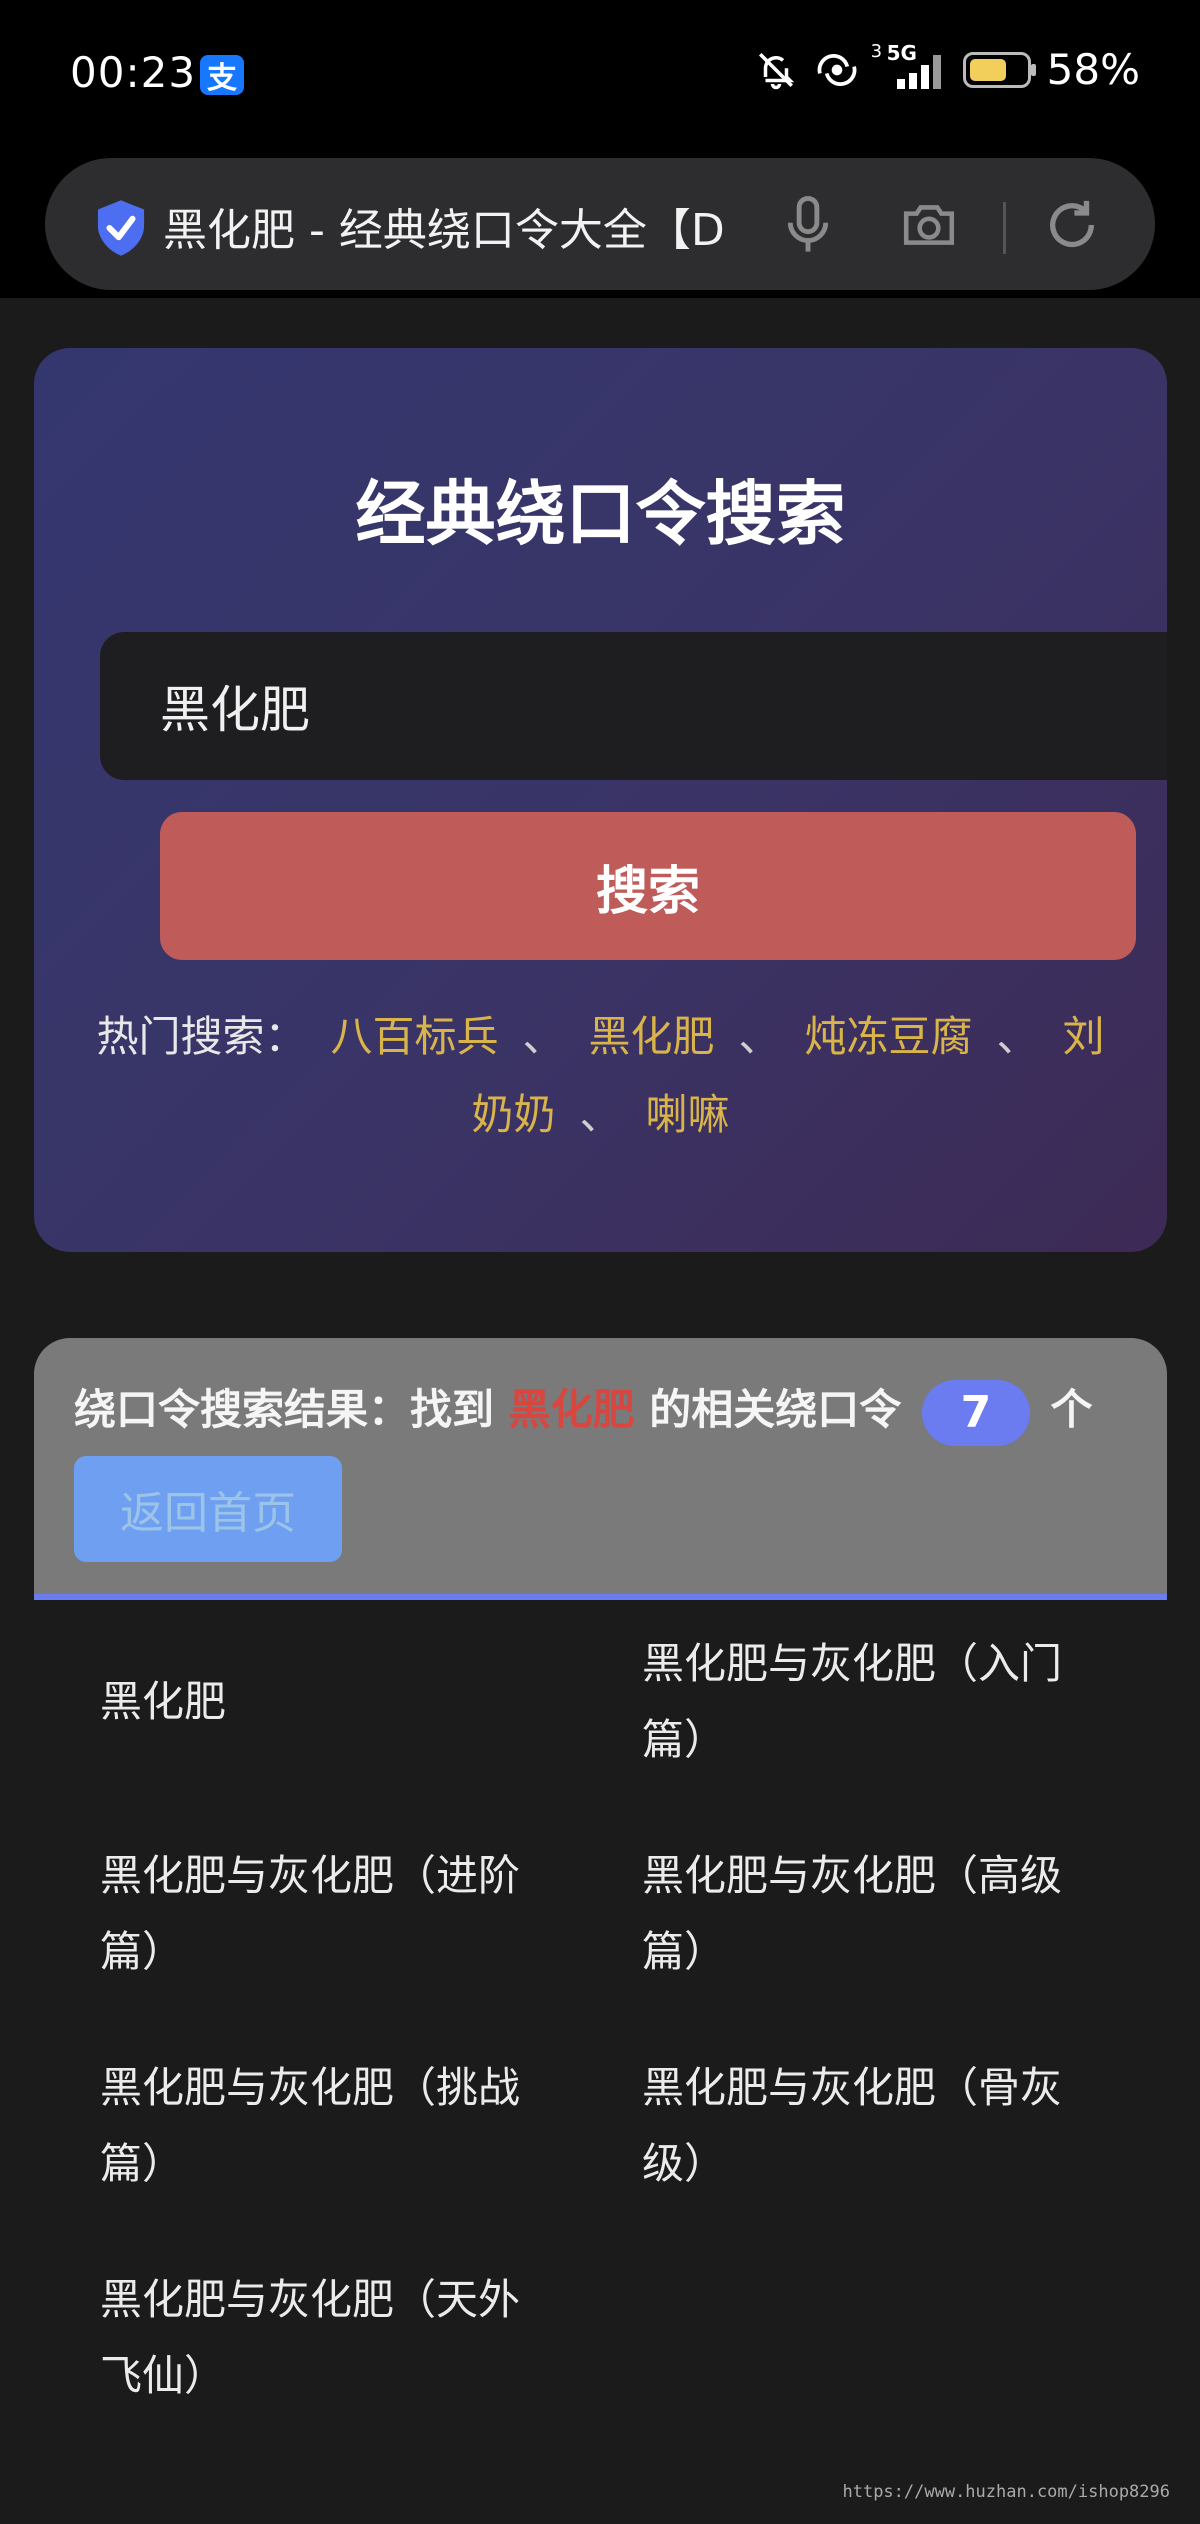  Describe the element at coordinates (1071, 1409) in the screenshot. I see `results-suffix: 个` at that location.